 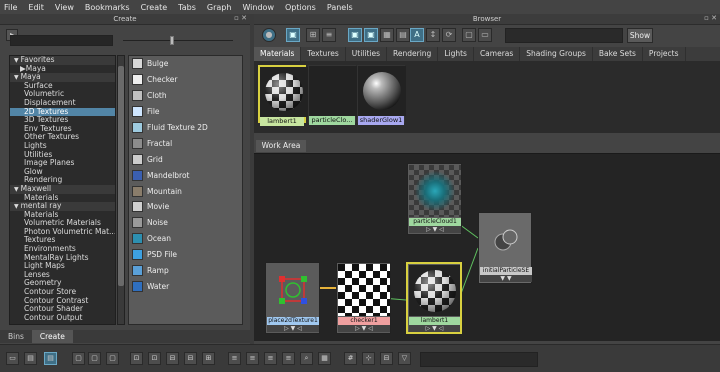 What do you see at coordinates (64, 7) in the screenshot?
I see `menu-view: View` at bounding box center [64, 7].